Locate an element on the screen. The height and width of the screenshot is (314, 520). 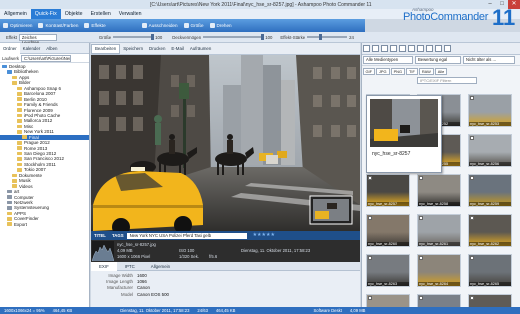
menu-item-4: Verwalten is located at coordinates (130, 14).